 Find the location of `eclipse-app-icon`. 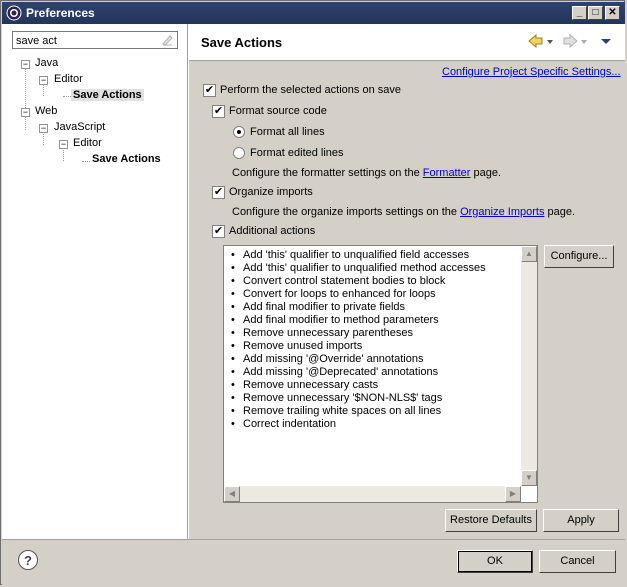

eclipse-app-icon is located at coordinates (14, 13).